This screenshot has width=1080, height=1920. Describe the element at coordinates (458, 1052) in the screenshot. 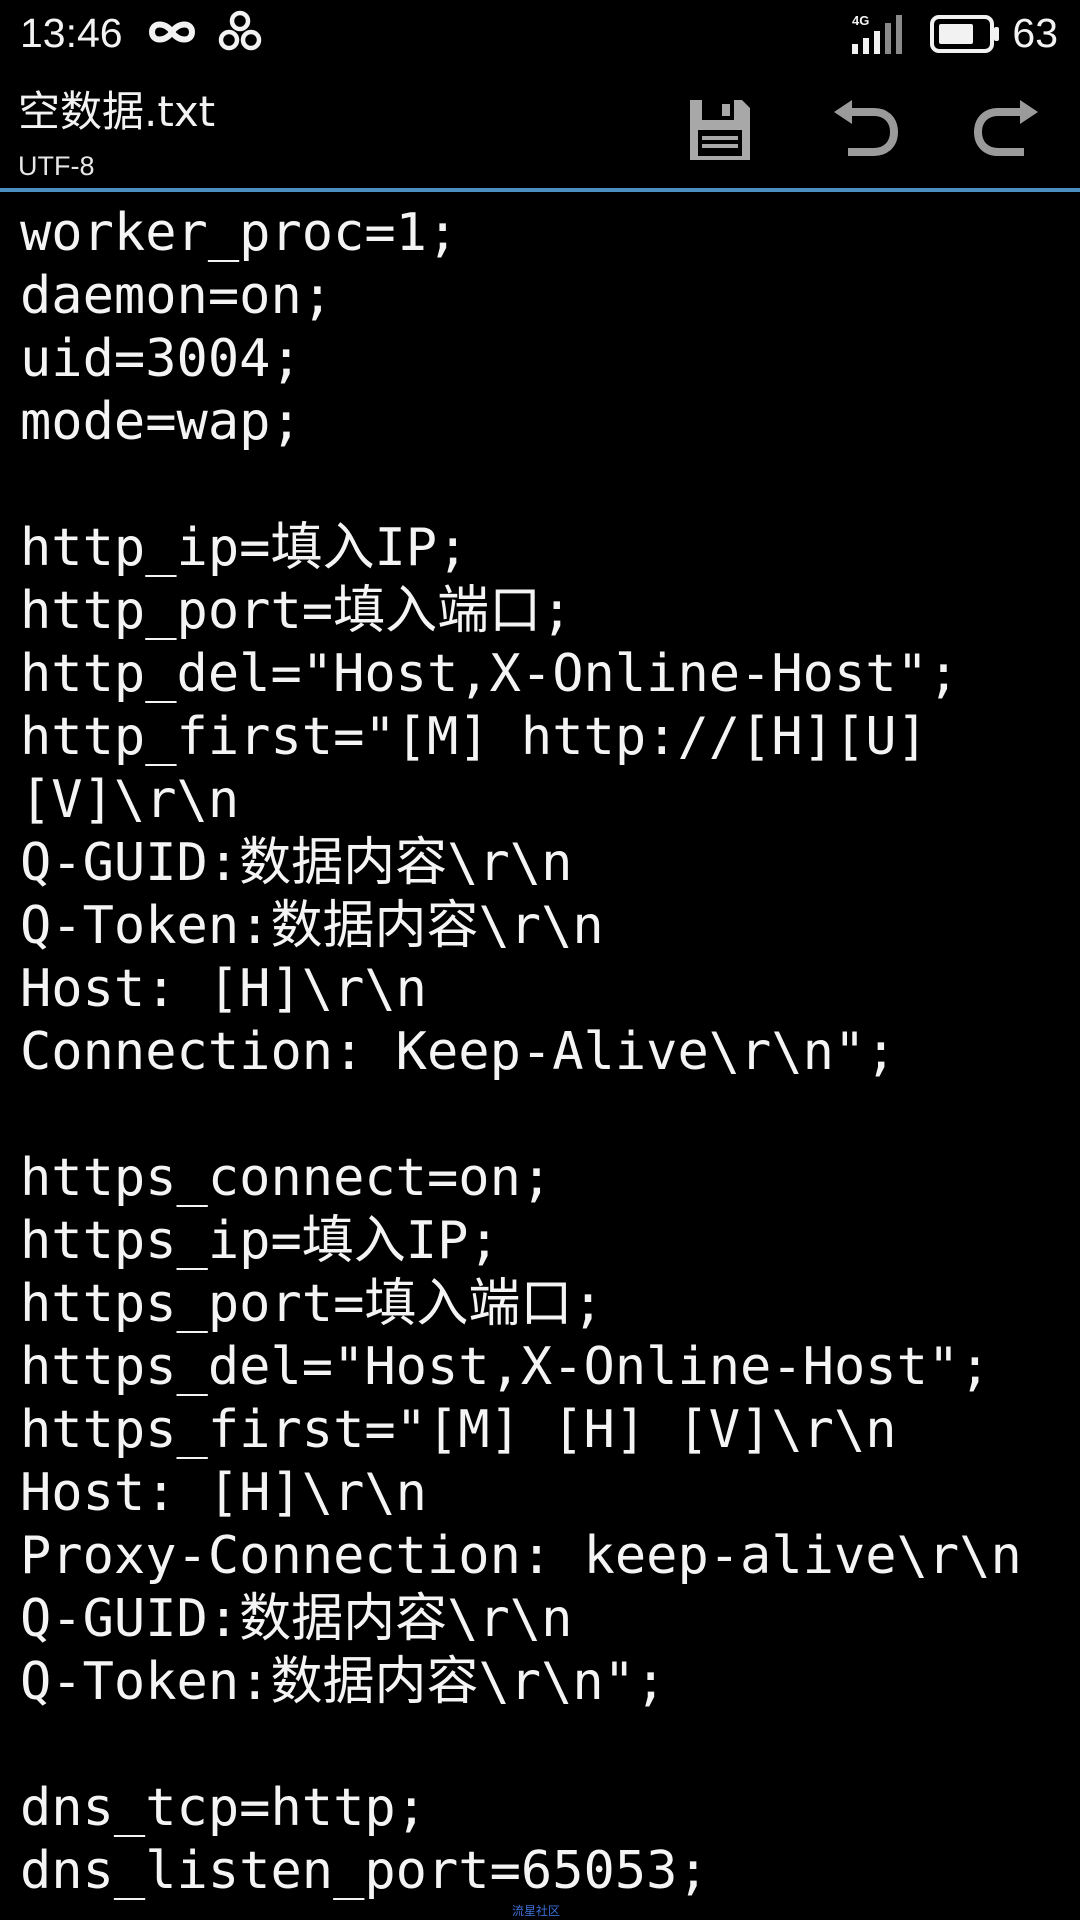

I see `editor-line: Connection: Keep-Alive\r\n";` at that location.